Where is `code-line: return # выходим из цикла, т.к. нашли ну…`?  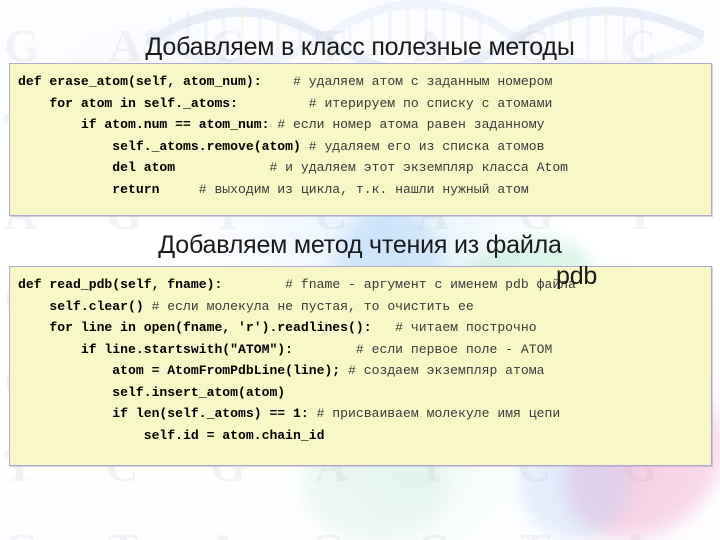
code-line: return # выходим из цикла, т.к. нашли ну… is located at coordinates (360, 190).